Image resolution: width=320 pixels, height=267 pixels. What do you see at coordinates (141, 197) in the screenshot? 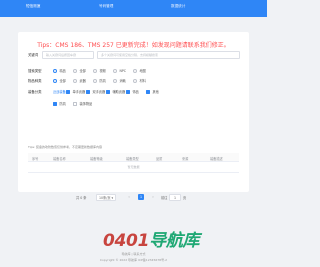
I see `current-page: 1` at bounding box center [141, 197].